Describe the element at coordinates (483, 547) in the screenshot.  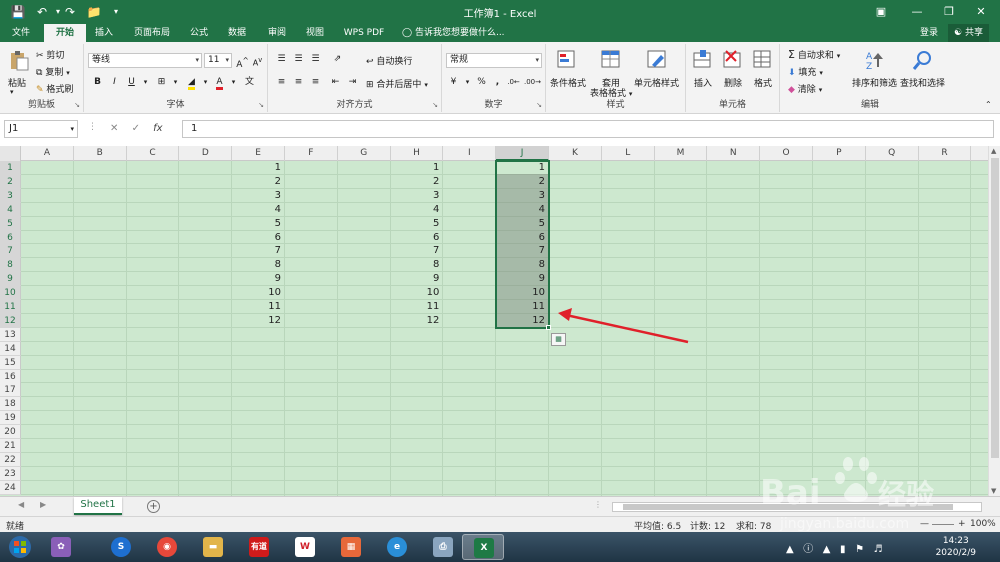
I see `taskbar-app-excel: X` at that location.